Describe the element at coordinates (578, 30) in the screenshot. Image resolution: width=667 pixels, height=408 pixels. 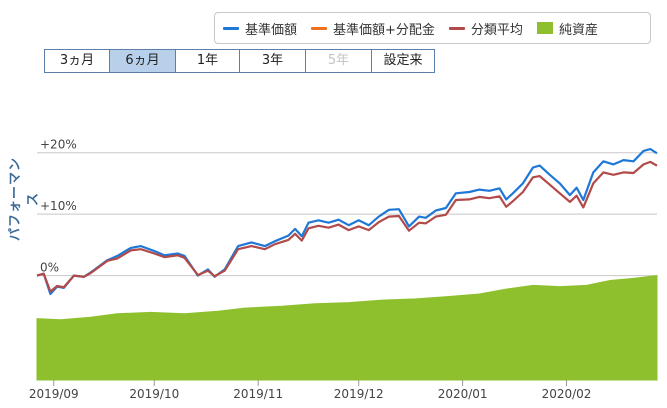
I see `legend-label: 純資産` at that location.